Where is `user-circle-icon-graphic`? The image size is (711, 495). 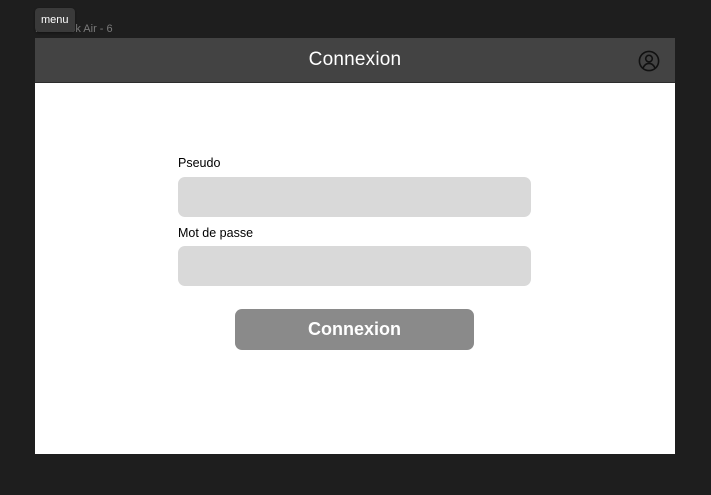
user-circle-icon-graphic is located at coordinates (649, 61).